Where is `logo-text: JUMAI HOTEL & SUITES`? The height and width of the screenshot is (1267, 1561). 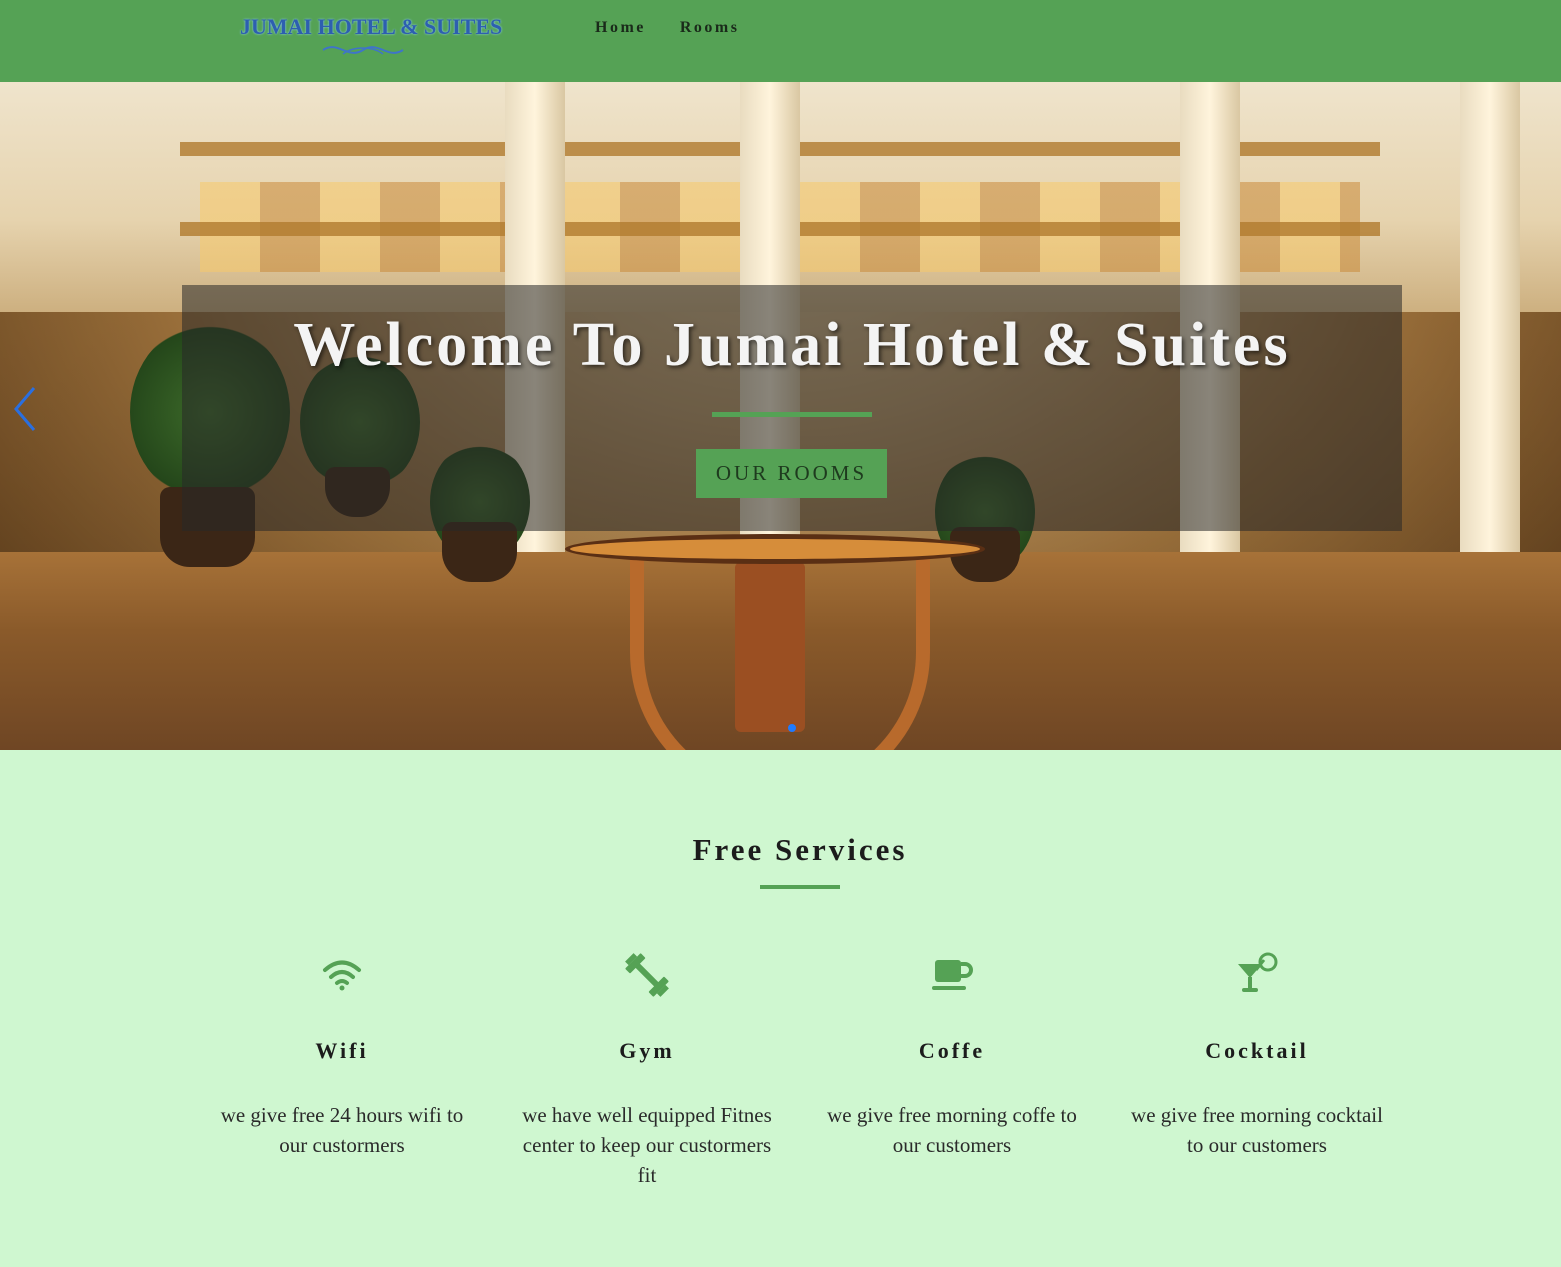 logo-text: JUMAI HOTEL & SUITES is located at coordinates (371, 26).